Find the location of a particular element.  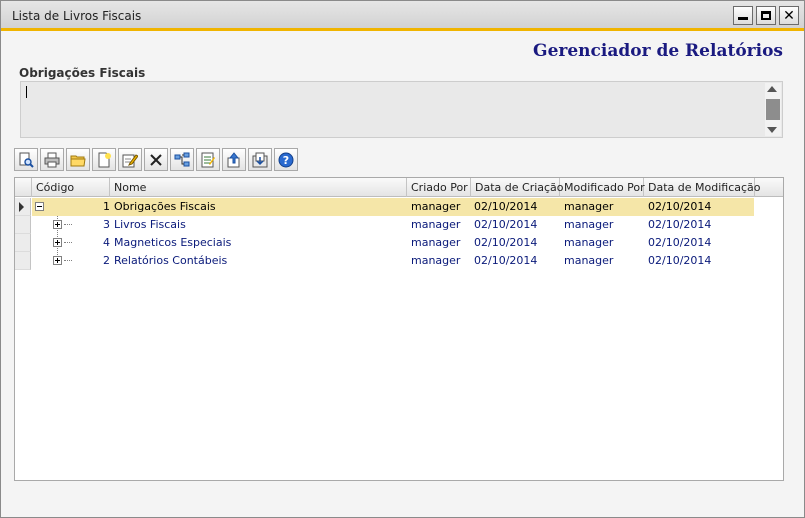

print-icon is located at coordinates (52, 159).